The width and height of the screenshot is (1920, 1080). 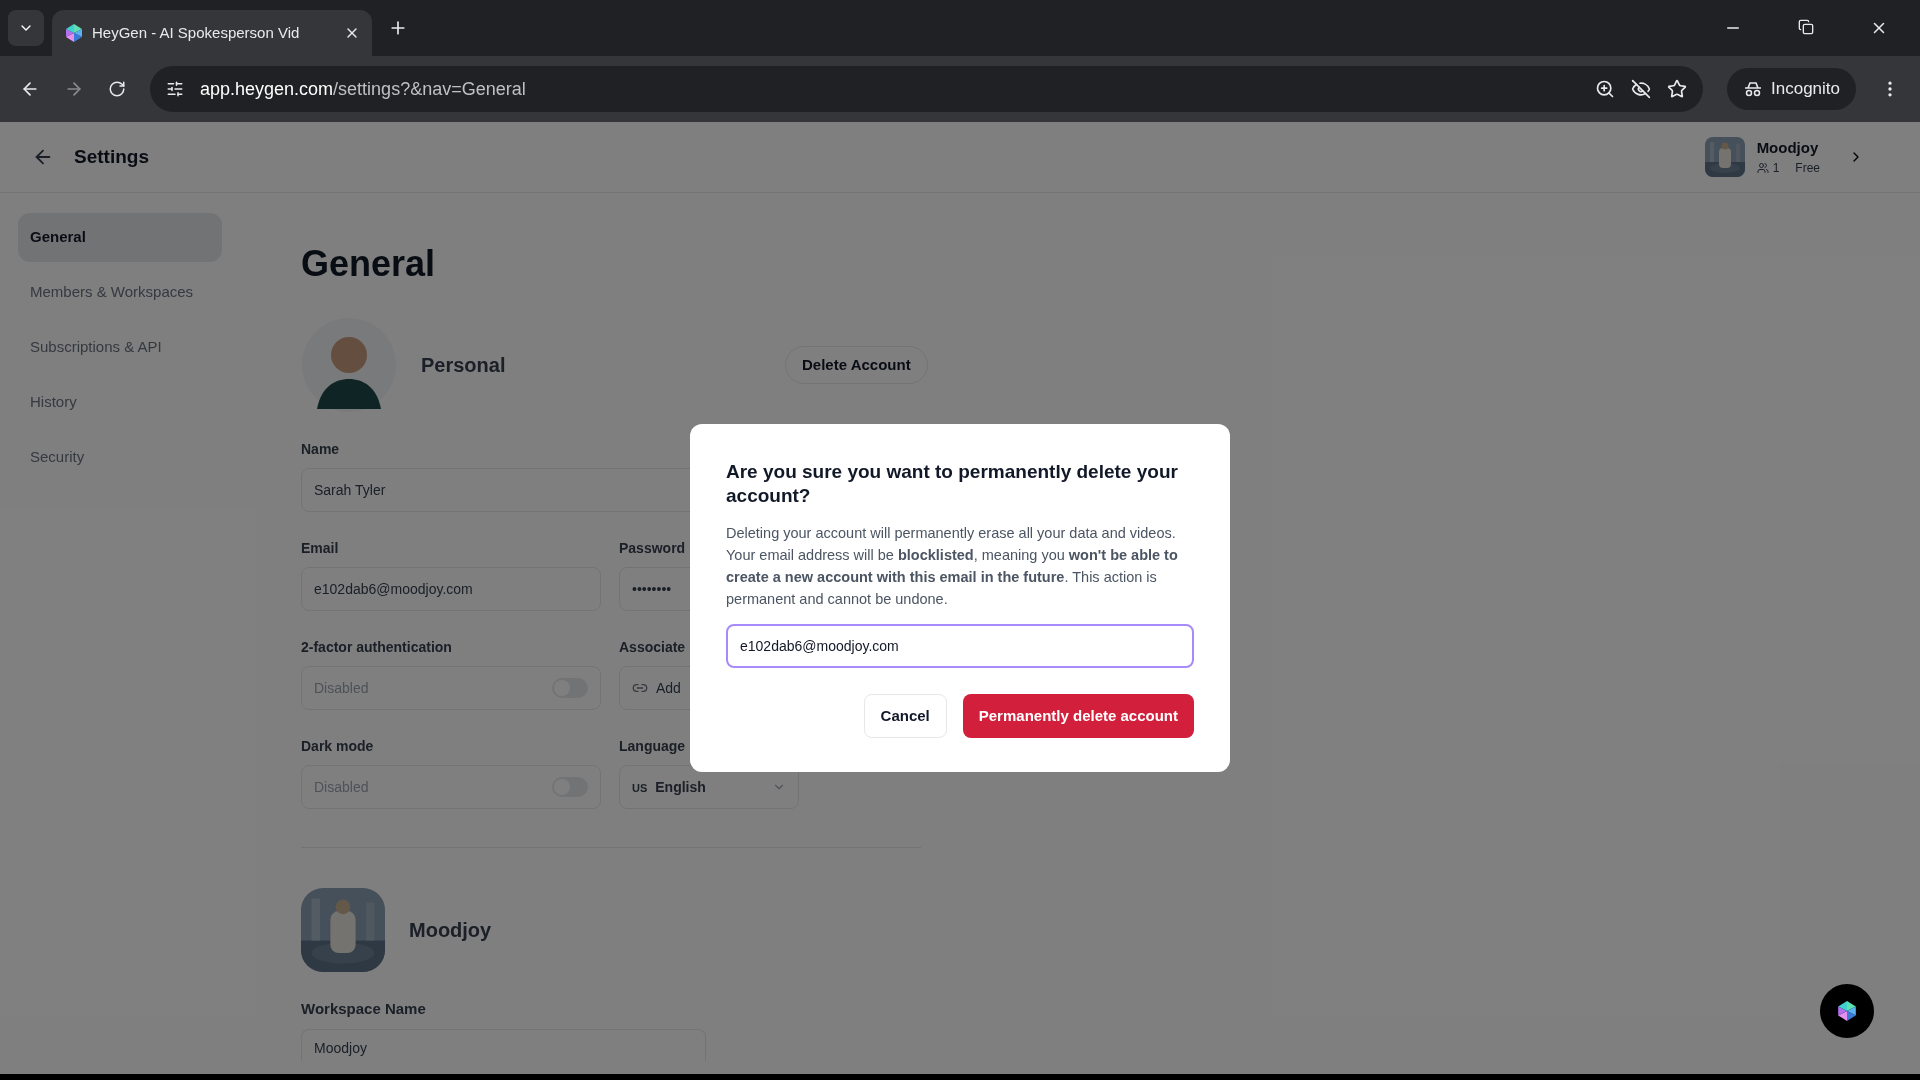 I want to click on assistant-button, so click(x=1847, y=1011).